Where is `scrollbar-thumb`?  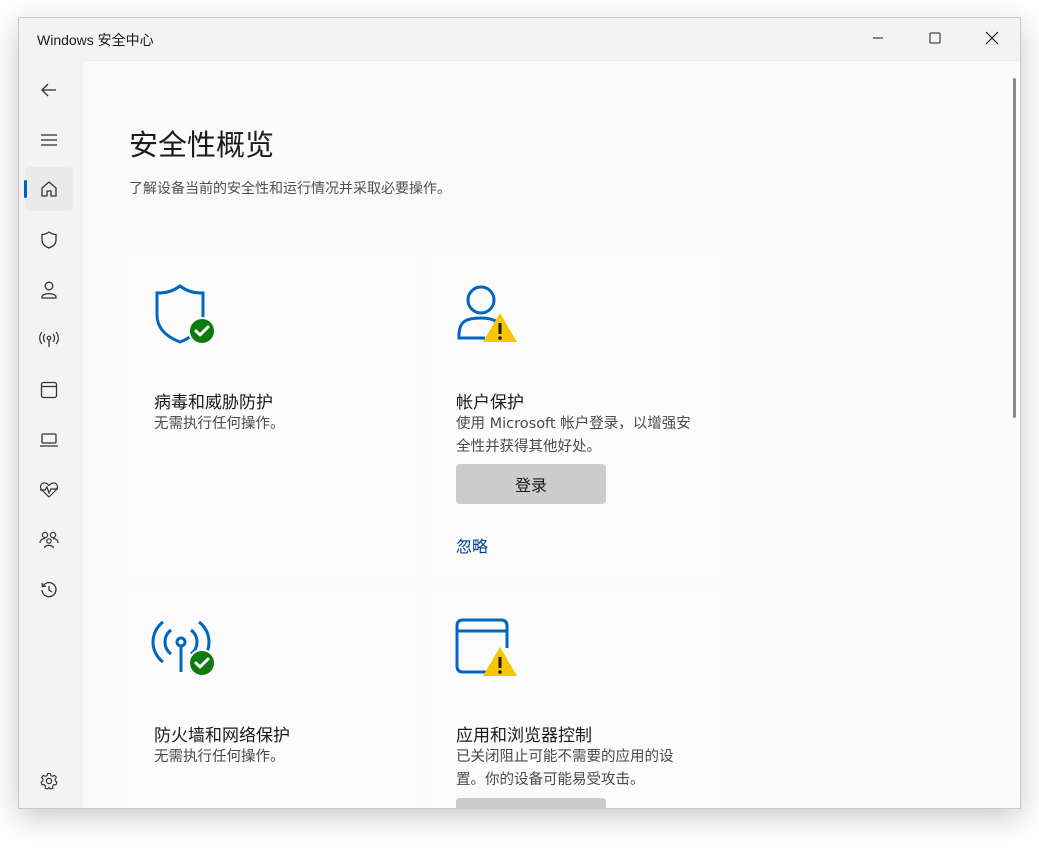 scrollbar-thumb is located at coordinates (1014, 248).